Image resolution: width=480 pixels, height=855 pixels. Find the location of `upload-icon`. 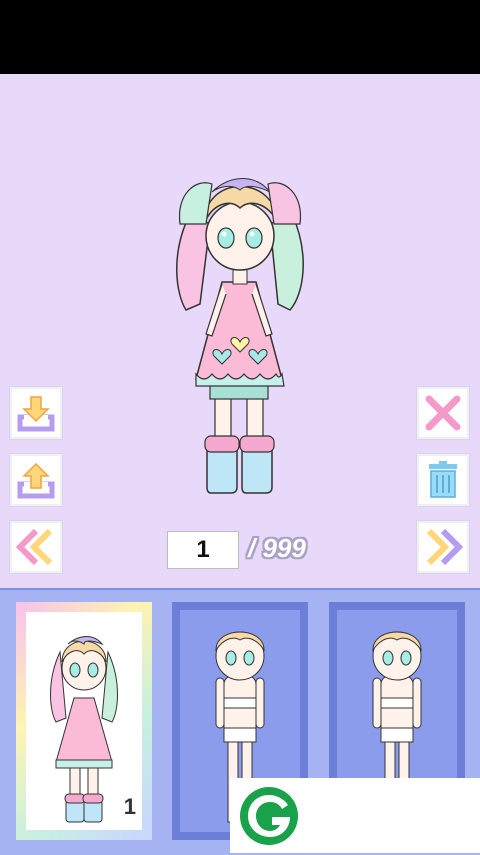

upload-icon is located at coordinates (36, 480).